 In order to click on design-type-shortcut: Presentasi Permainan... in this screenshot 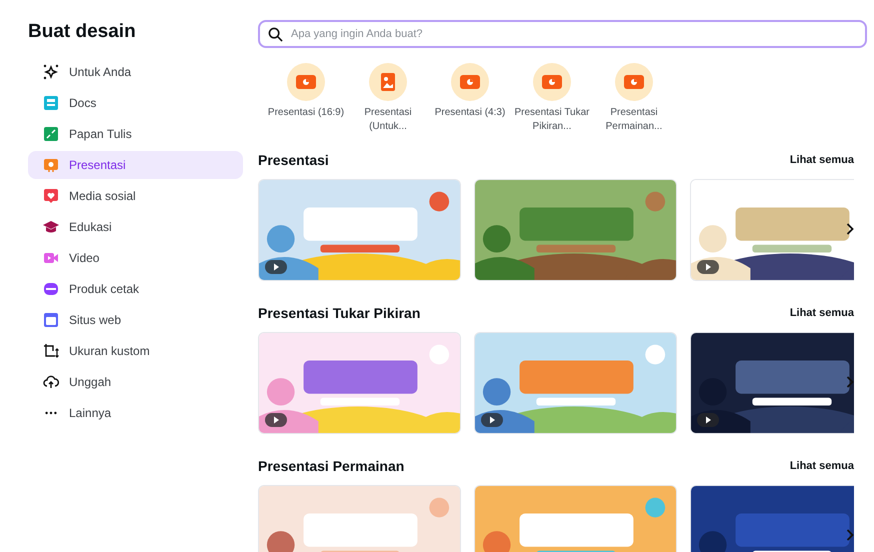, I will do `click(634, 98)`.